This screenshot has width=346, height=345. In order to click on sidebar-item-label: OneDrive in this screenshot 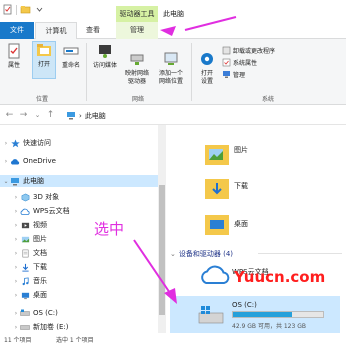, I will do `click(39, 161)`.